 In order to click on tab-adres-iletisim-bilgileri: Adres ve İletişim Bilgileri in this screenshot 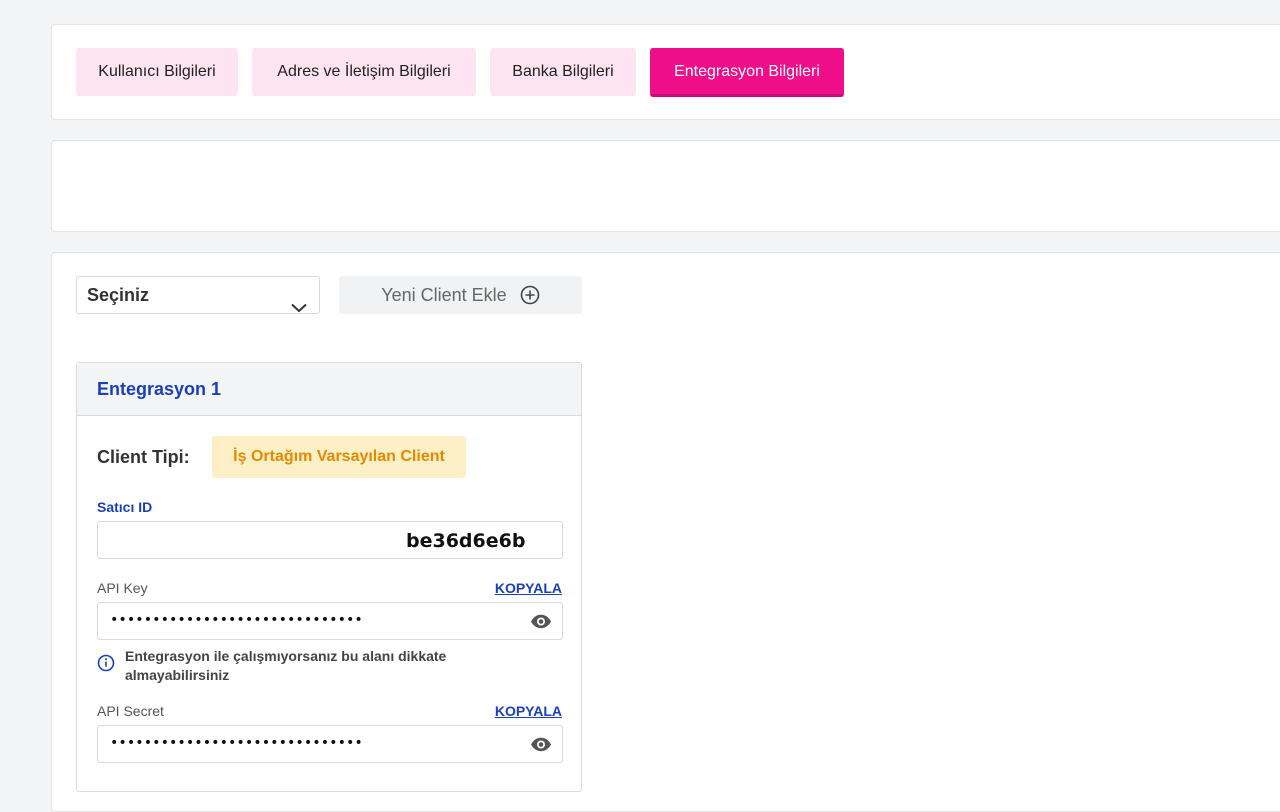, I will do `click(364, 72)`.